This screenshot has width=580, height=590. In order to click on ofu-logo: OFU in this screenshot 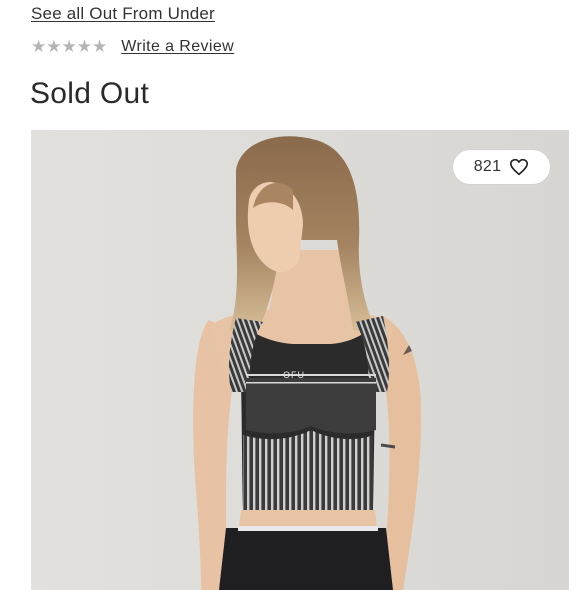, I will do `click(294, 375)`.